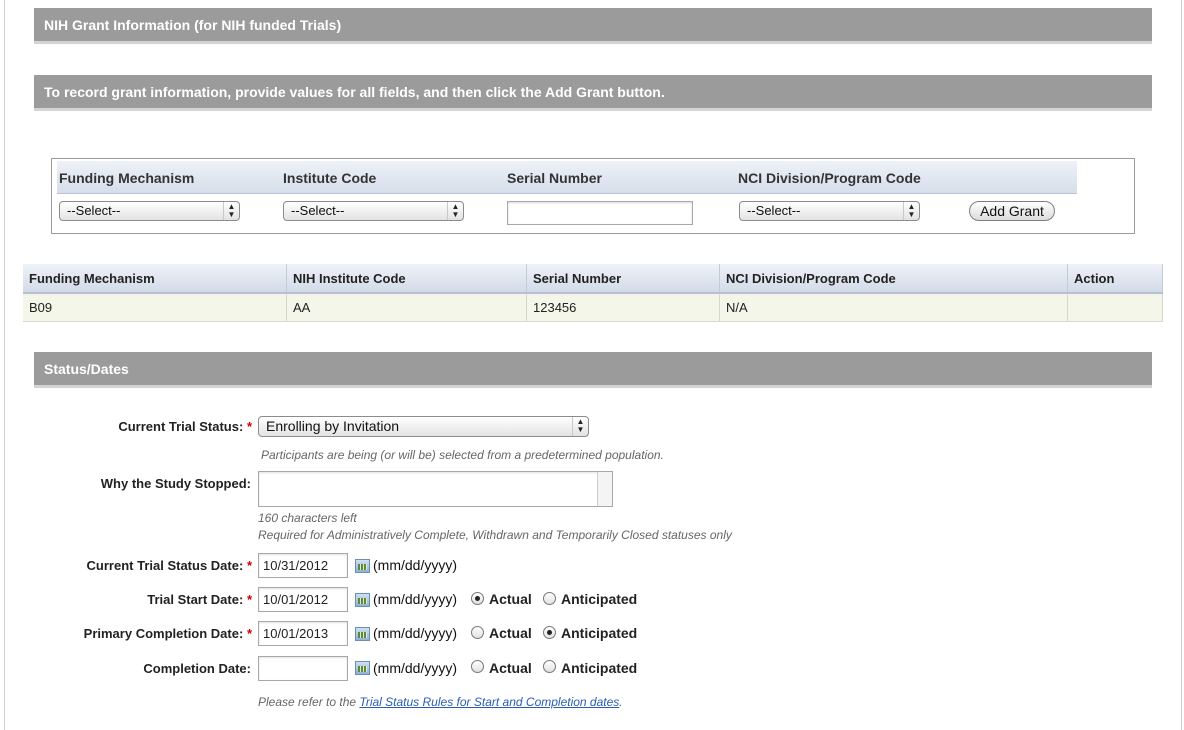 The image size is (1184, 730). What do you see at coordinates (423, 426) in the screenshot?
I see `current-trial-status-select: Enrolling by Invitation ▲ ▼` at bounding box center [423, 426].